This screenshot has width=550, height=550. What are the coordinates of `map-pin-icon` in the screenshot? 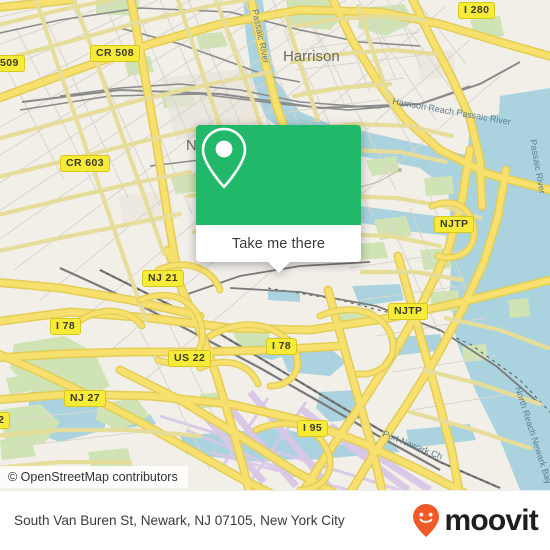 It's located at (224, 158).